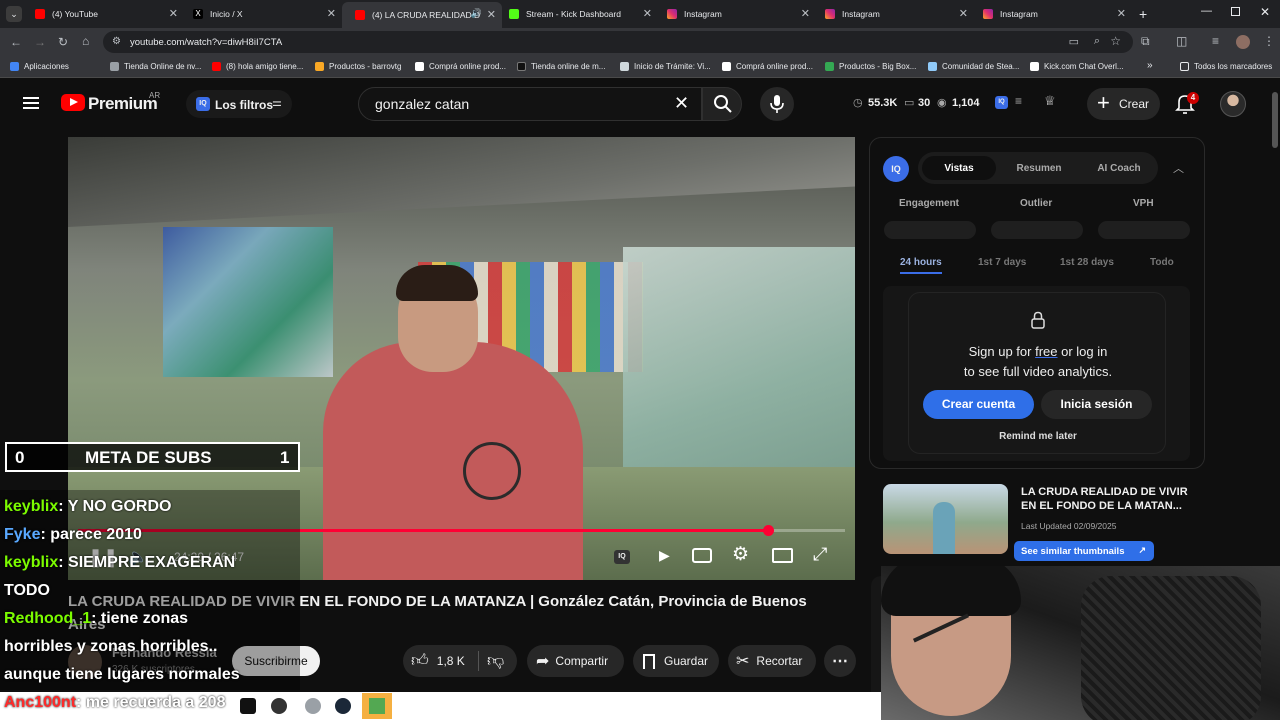 This screenshot has width=1280, height=720. Describe the element at coordinates (277, 103) in the screenshot. I see `sliders-icon: ⚌` at that location.